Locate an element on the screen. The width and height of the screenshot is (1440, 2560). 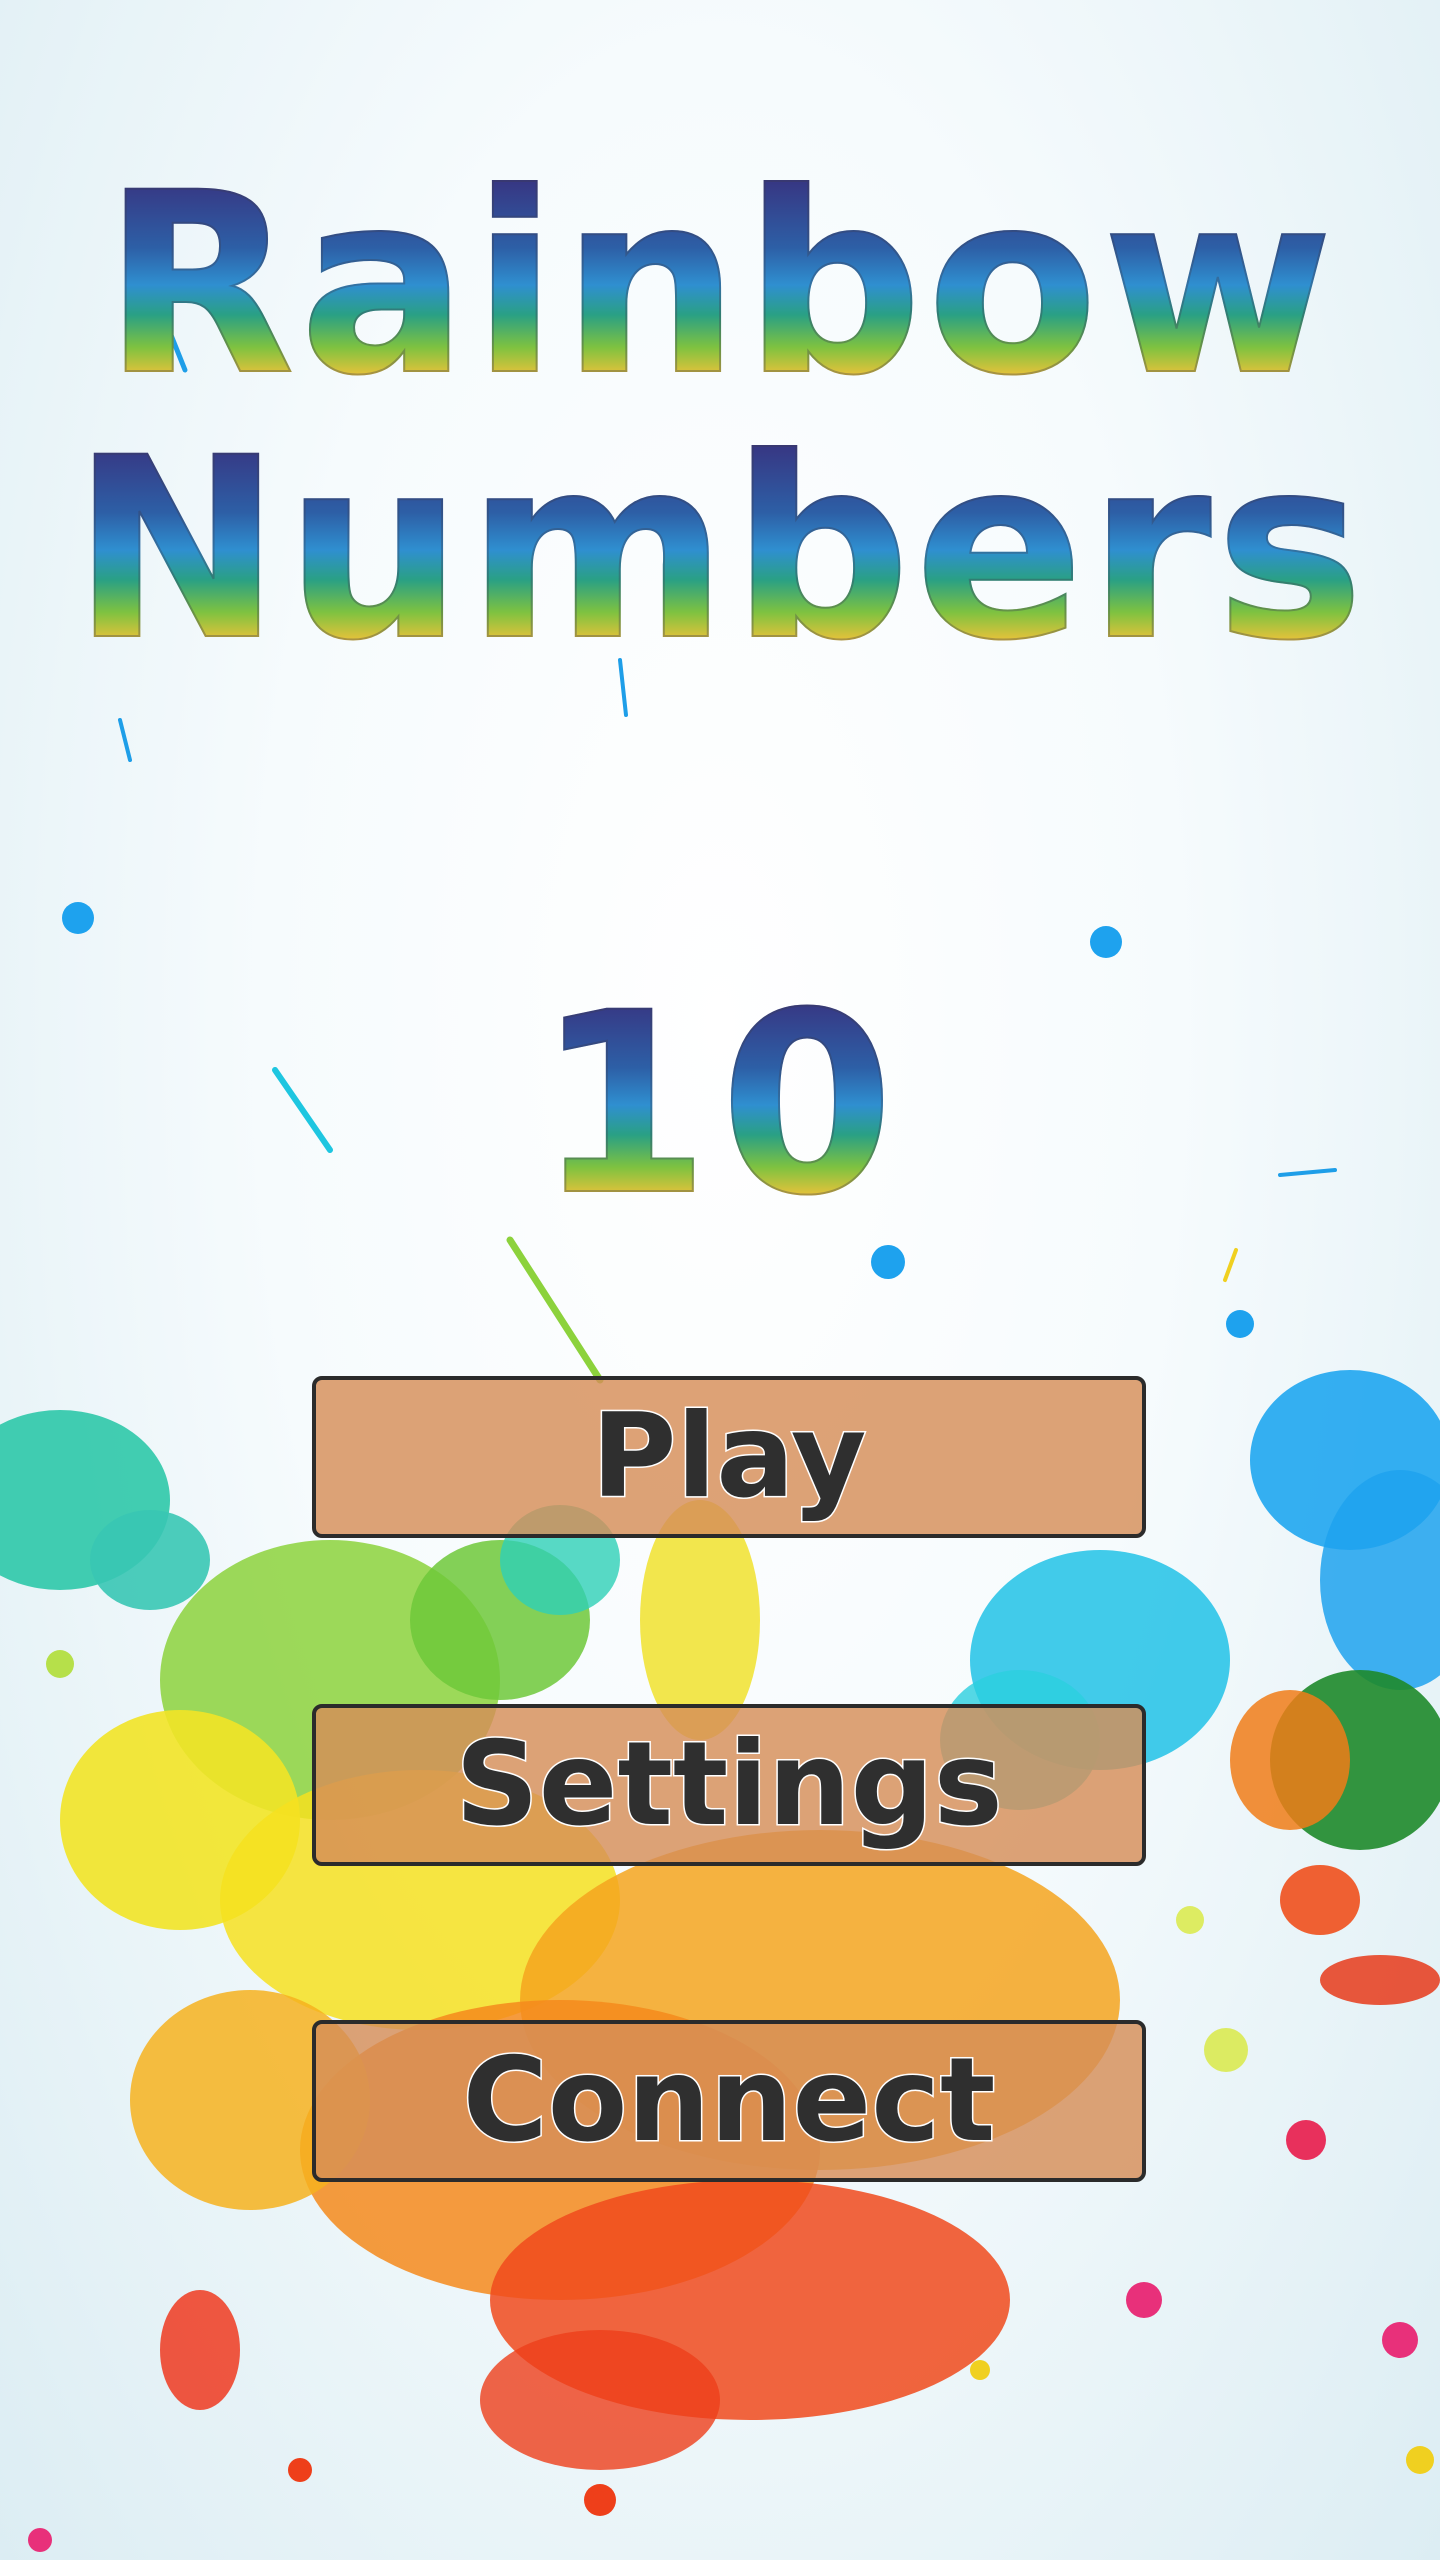
score-display: 10 is located at coordinates (720, 1105).